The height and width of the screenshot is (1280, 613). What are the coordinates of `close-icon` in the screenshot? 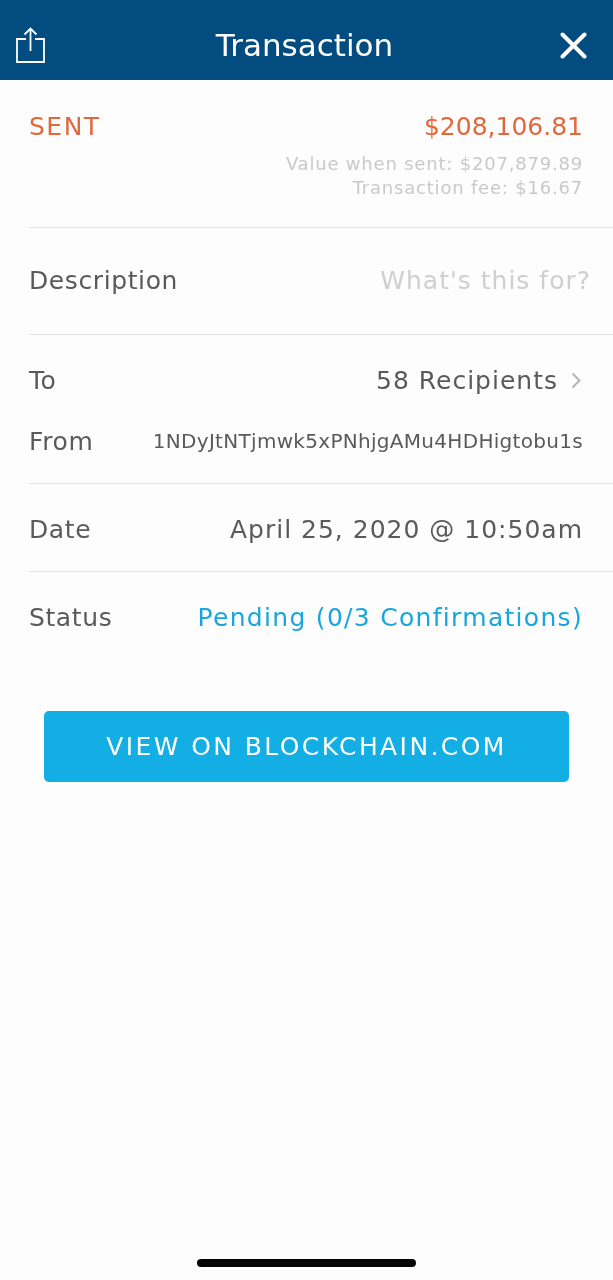 It's located at (573, 45).